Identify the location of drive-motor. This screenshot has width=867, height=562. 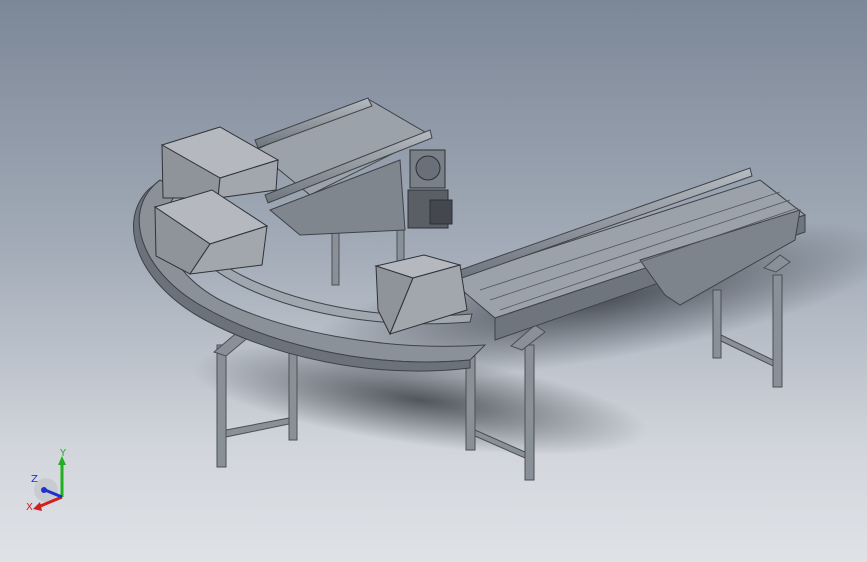
(430, 189).